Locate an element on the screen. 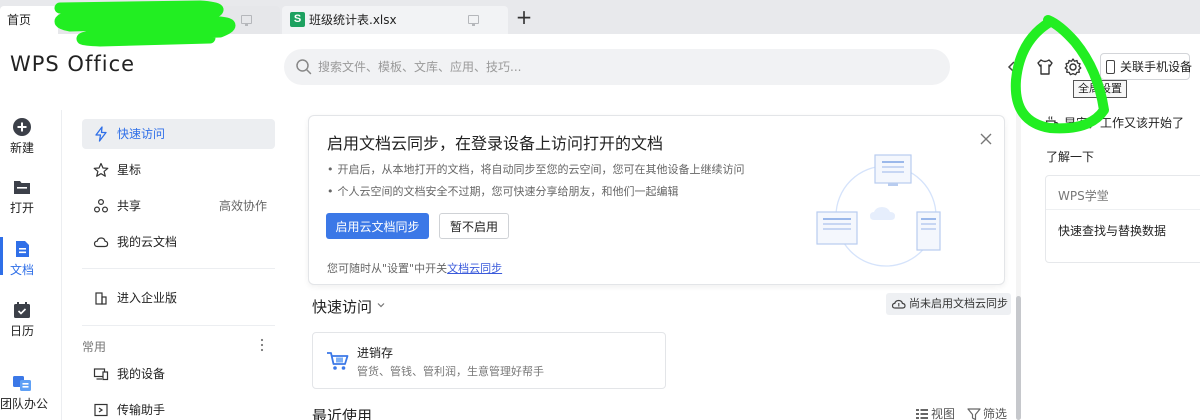 This screenshot has height=420, width=1200. search-icon is located at coordinates (304, 67).